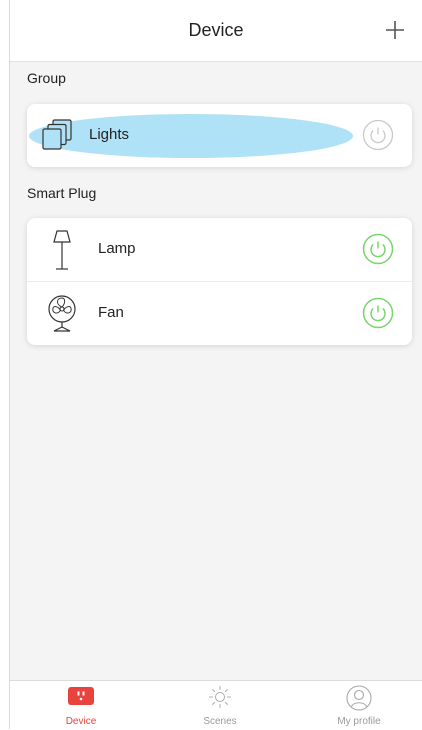 The width and height of the screenshot is (422, 730). I want to click on section-label-group: Group, so click(46, 78).